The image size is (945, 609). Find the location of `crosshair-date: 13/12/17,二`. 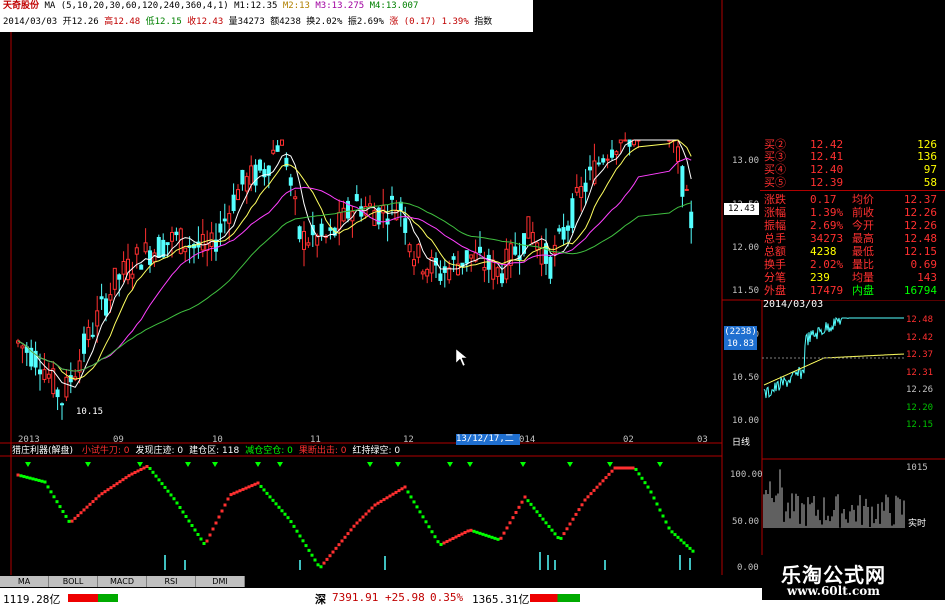

crosshair-date: 13/12/17,二 is located at coordinates (488, 439).